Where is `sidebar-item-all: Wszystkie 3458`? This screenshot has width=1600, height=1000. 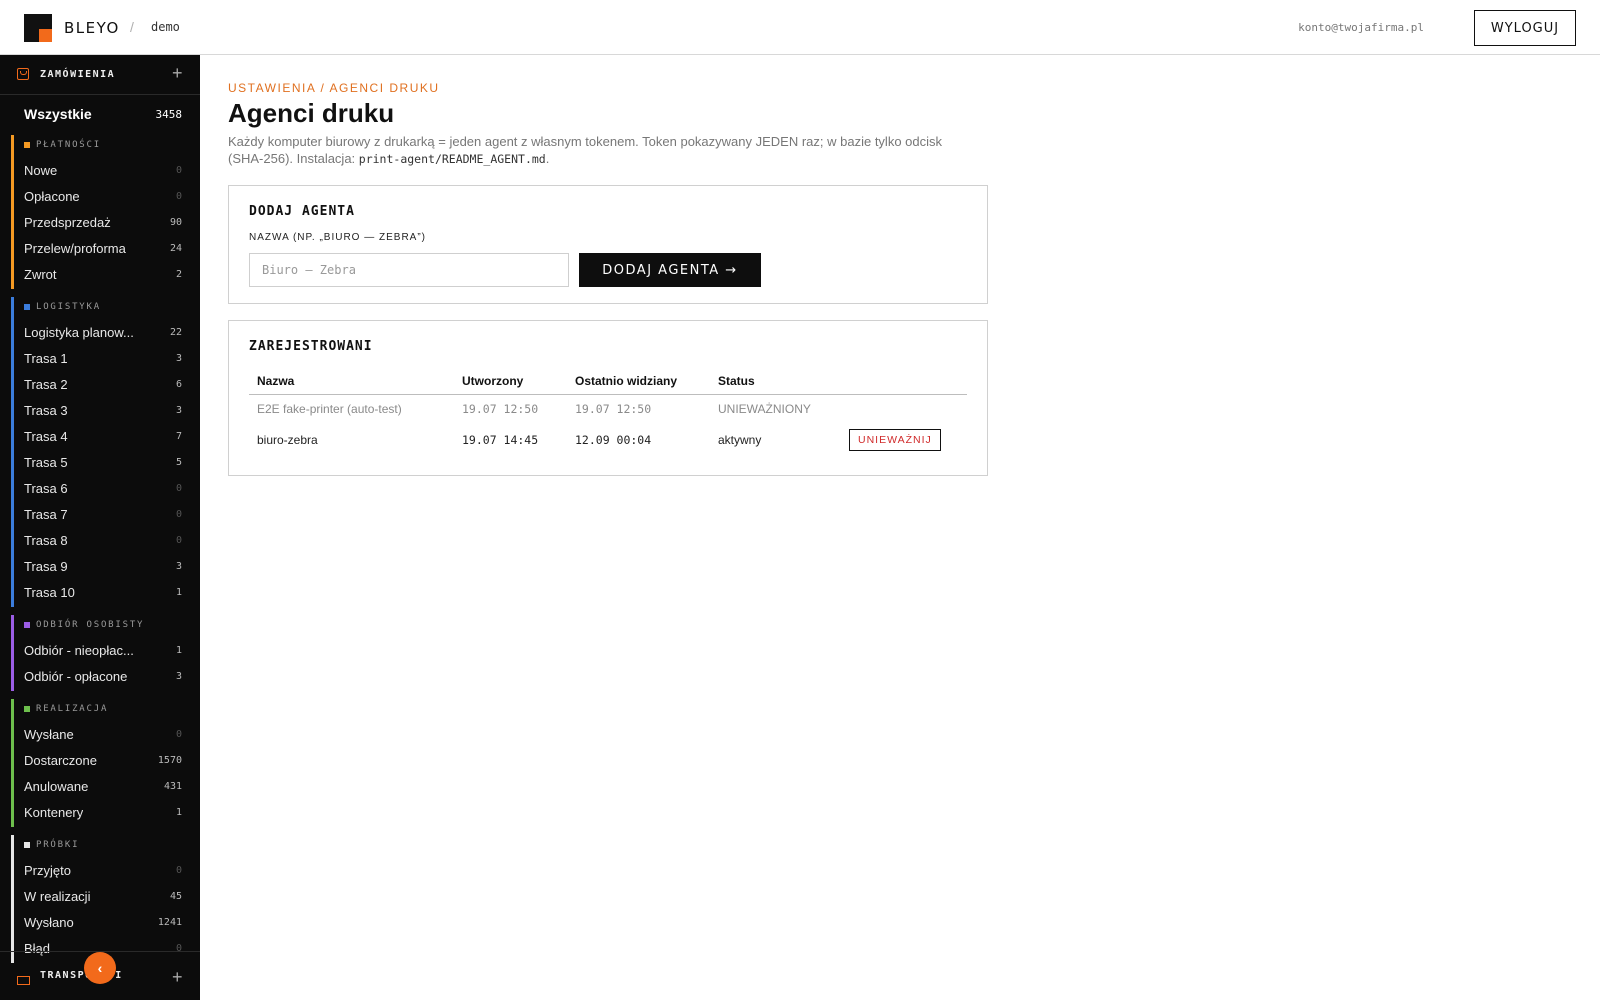 sidebar-item-all: Wszystkie 3458 is located at coordinates (103, 114).